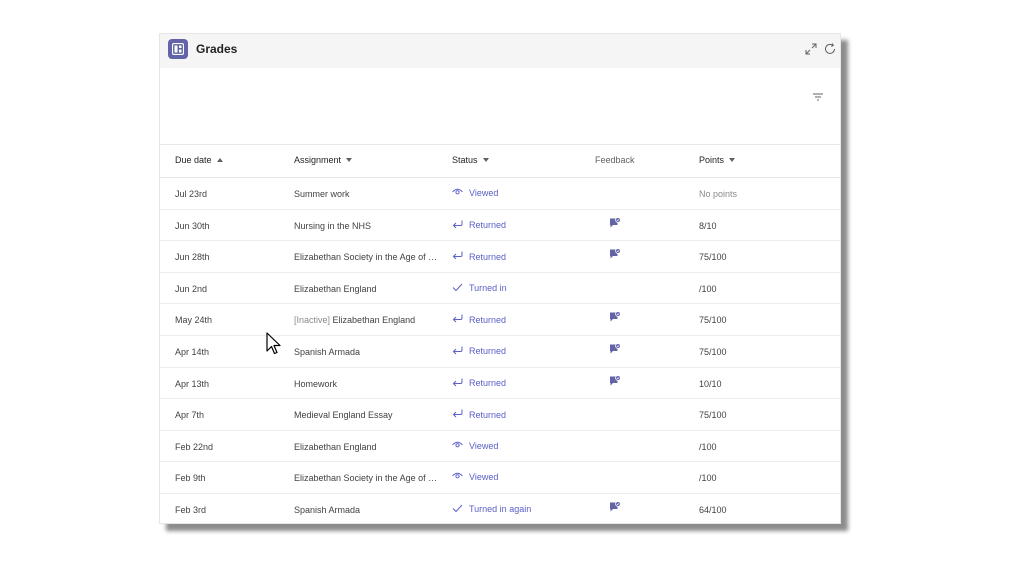  I want to click on table-row: Apr 14th Spanish Armada Returned 75/100, so click(500, 352).